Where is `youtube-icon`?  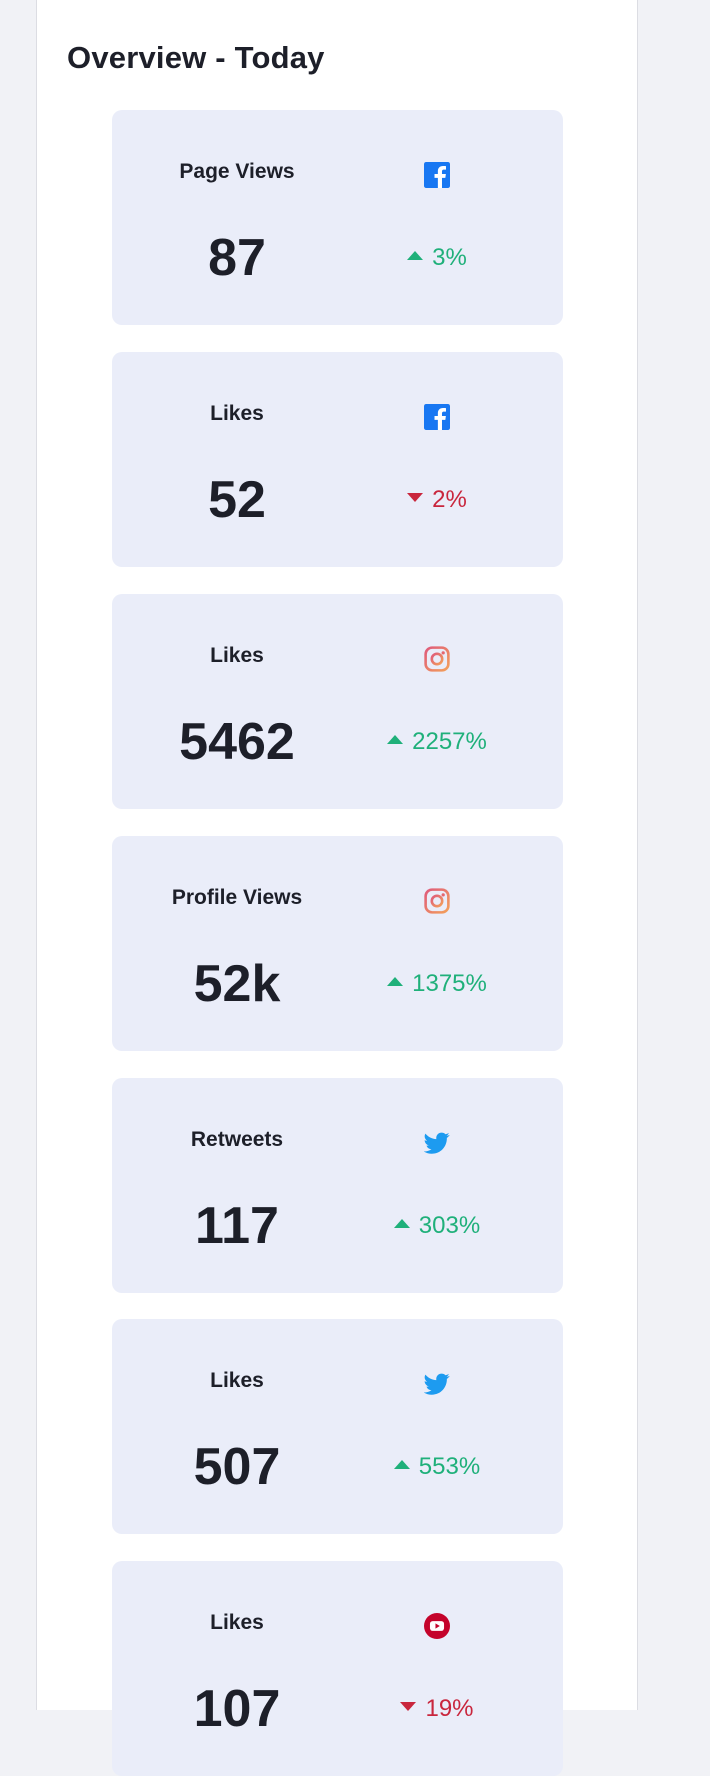 youtube-icon is located at coordinates (437, 1626).